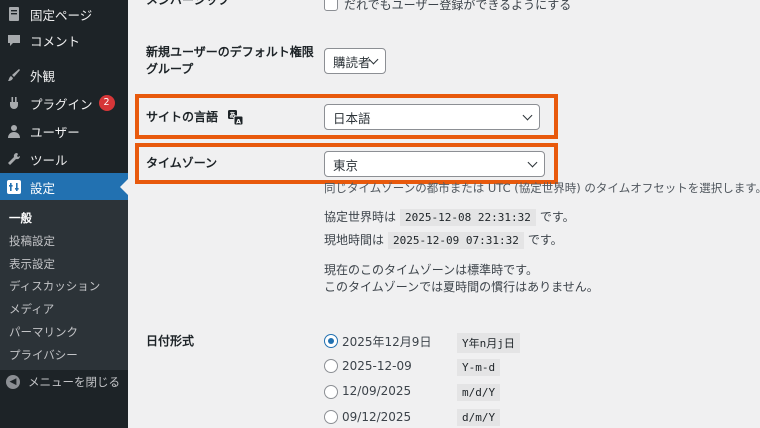 The image size is (760, 428). I want to click on date-format-code-1: Y年n月j日, so click(488, 343).